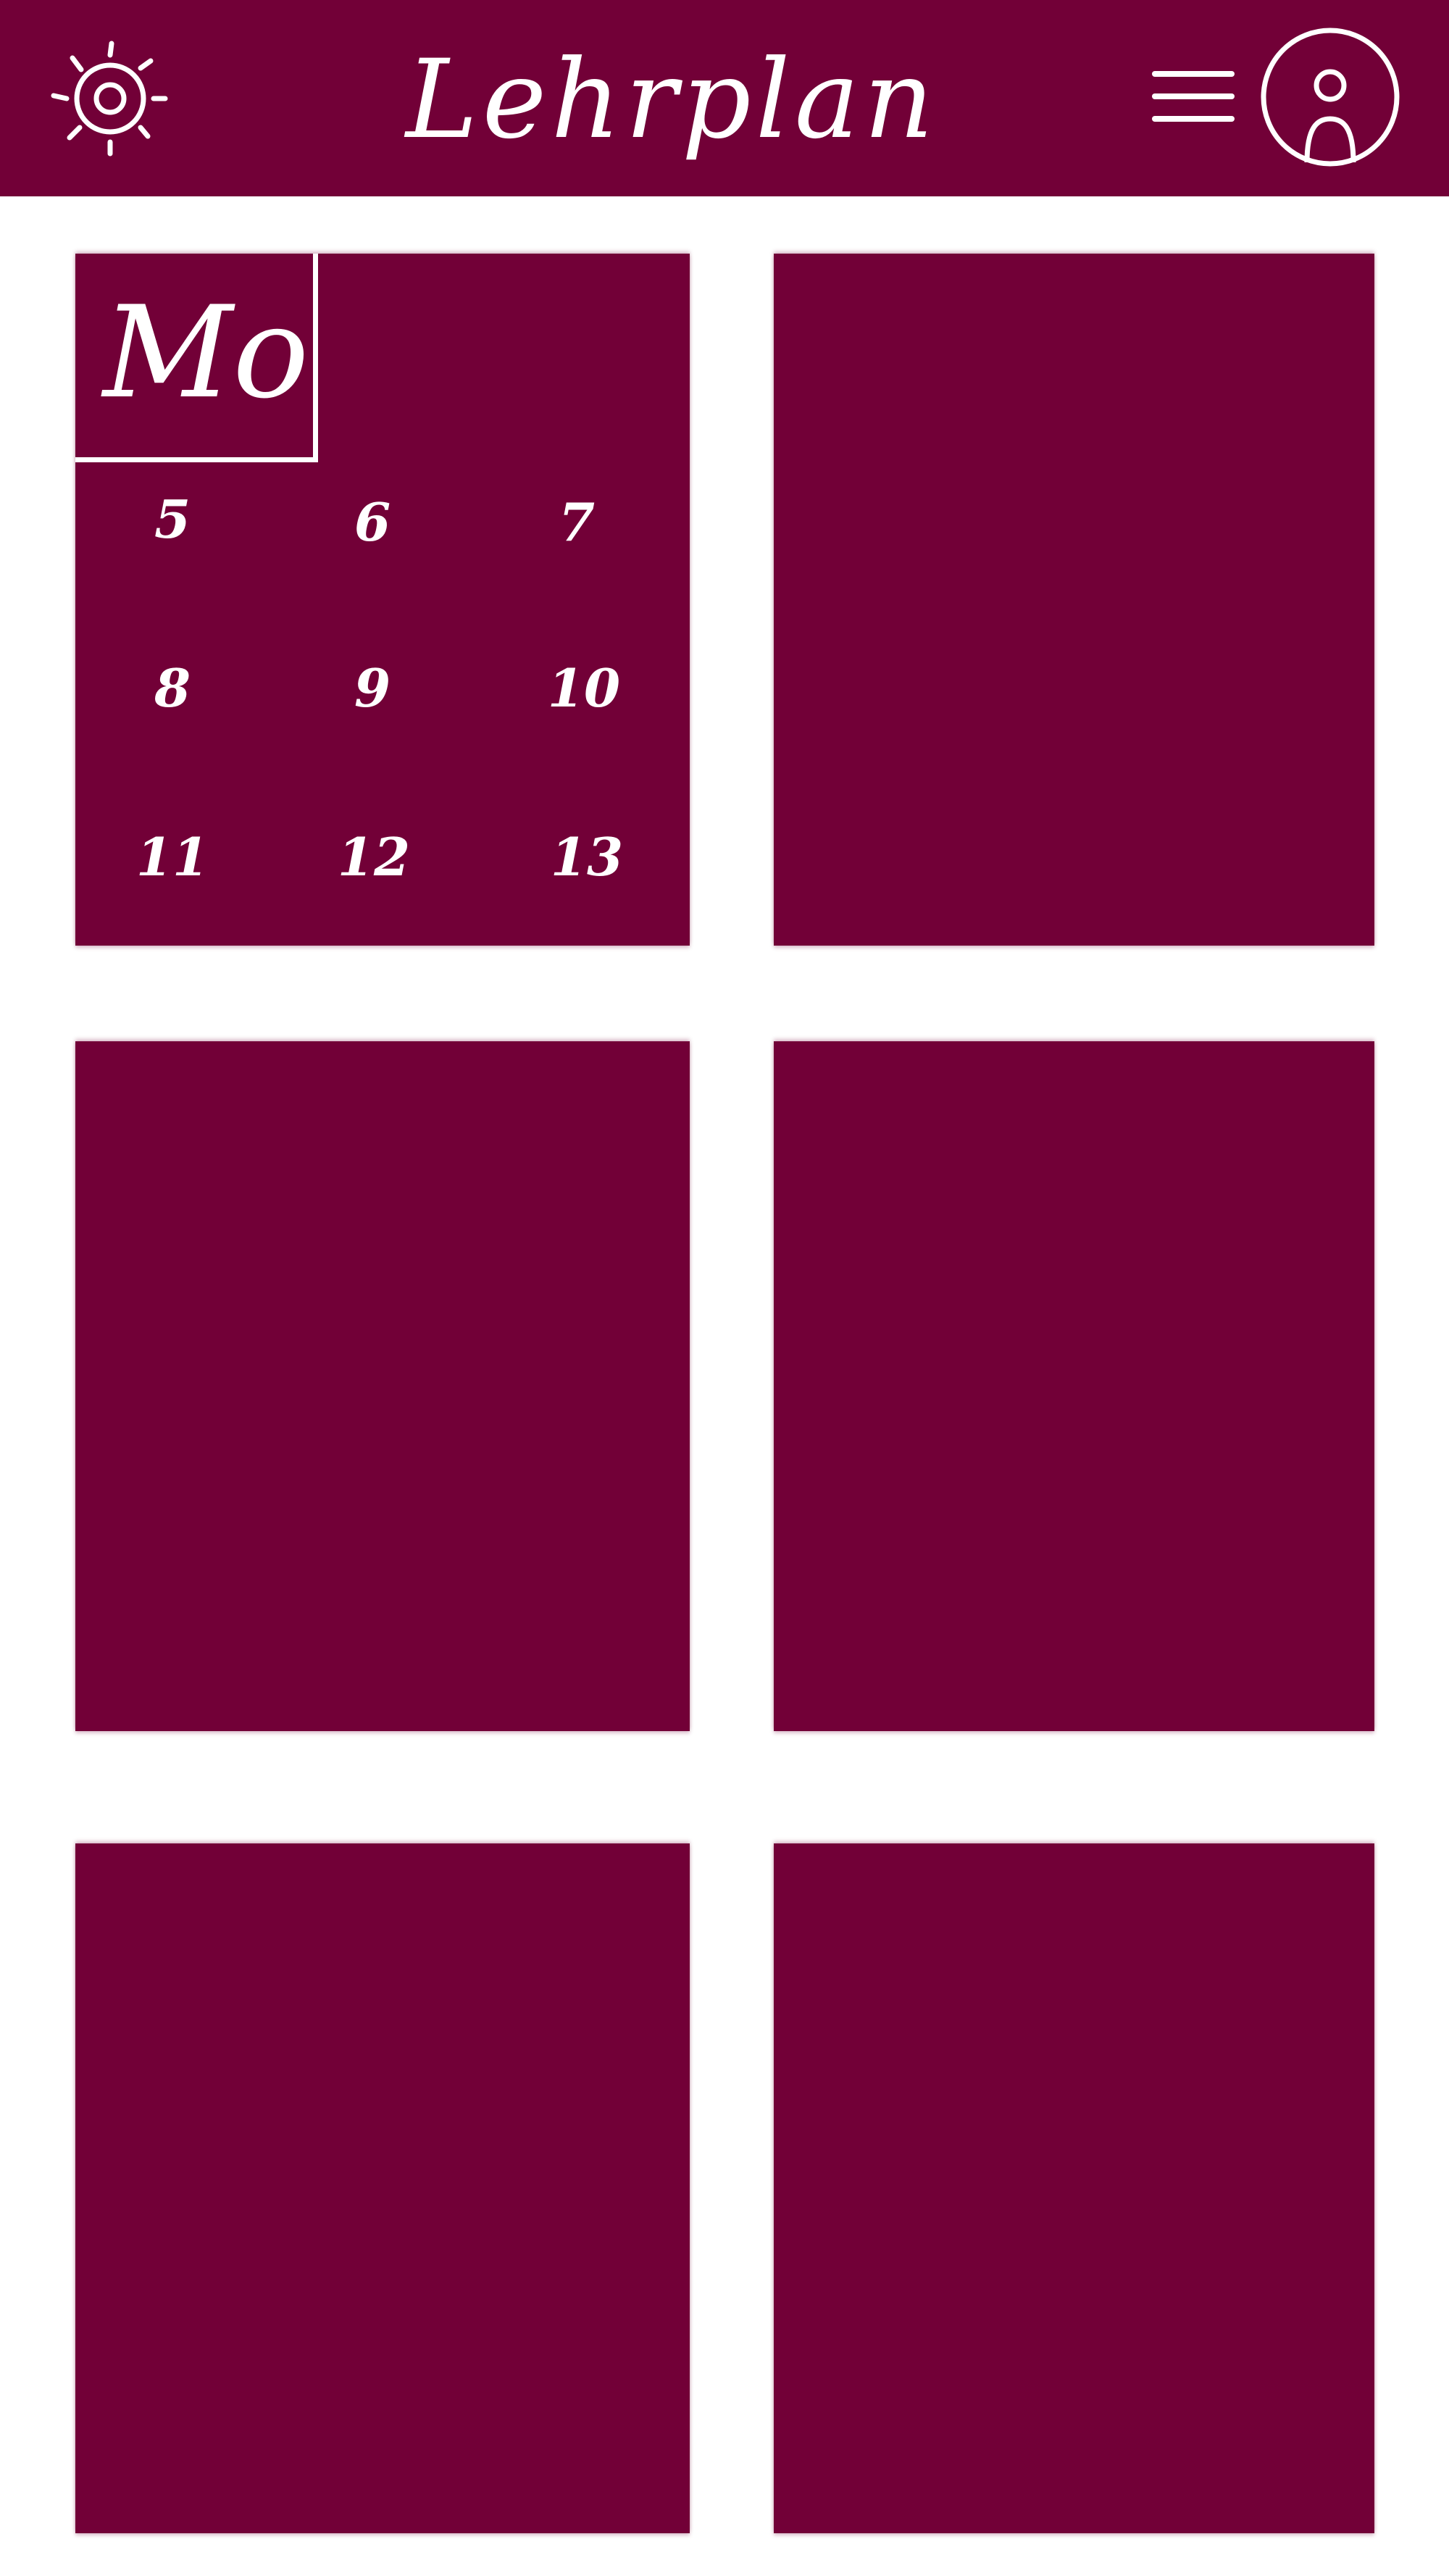 The width and height of the screenshot is (1449, 2576). I want to click on lesson-number: 12, so click(374, 857).